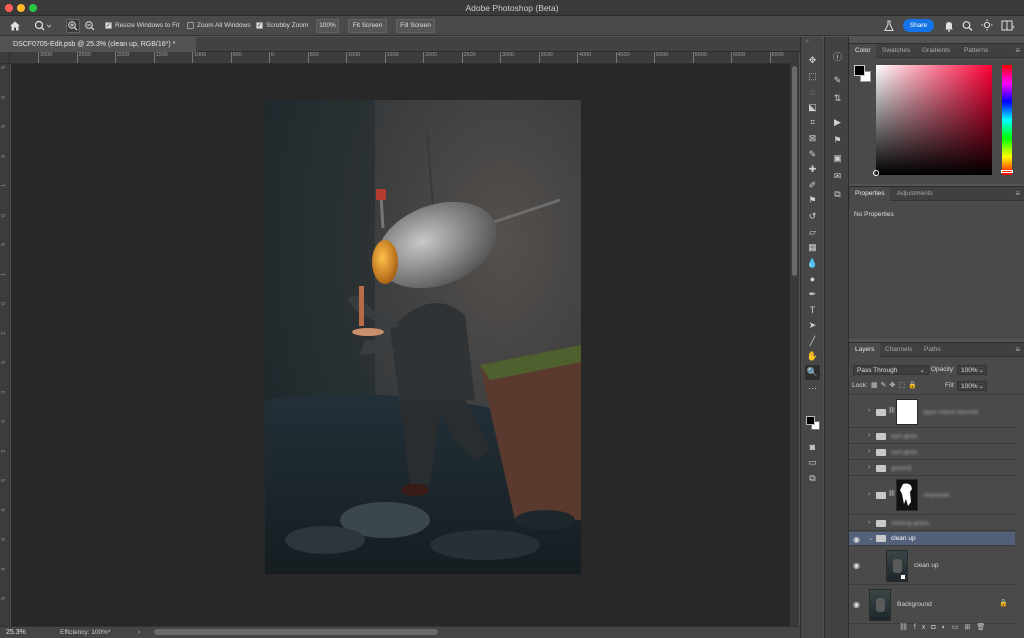  What do you see at coordinates (812, 91) in the screenshot?
I see `lasso-tool-icon: ◌` at bounding box center [812, 91].